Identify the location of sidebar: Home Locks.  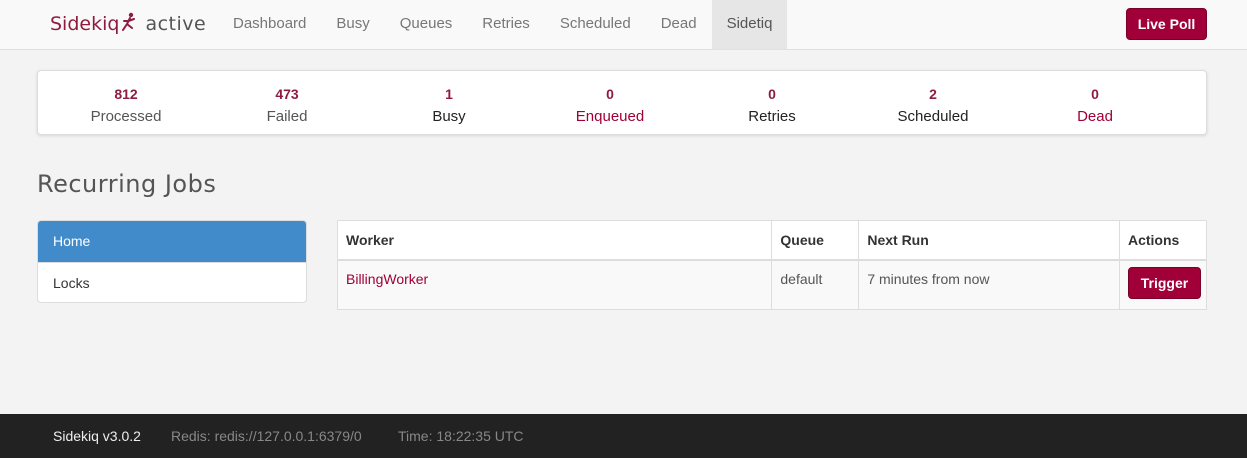
(172, 261).